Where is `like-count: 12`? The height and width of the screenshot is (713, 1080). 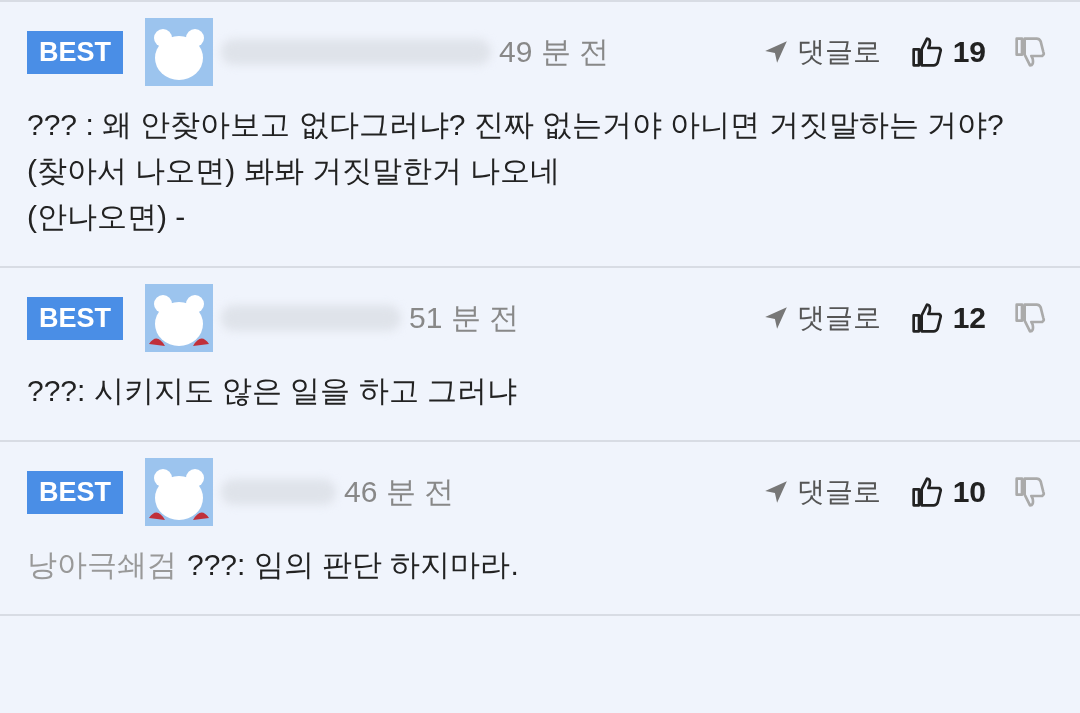 like-count: 12 is located at coordinates (969, 318).